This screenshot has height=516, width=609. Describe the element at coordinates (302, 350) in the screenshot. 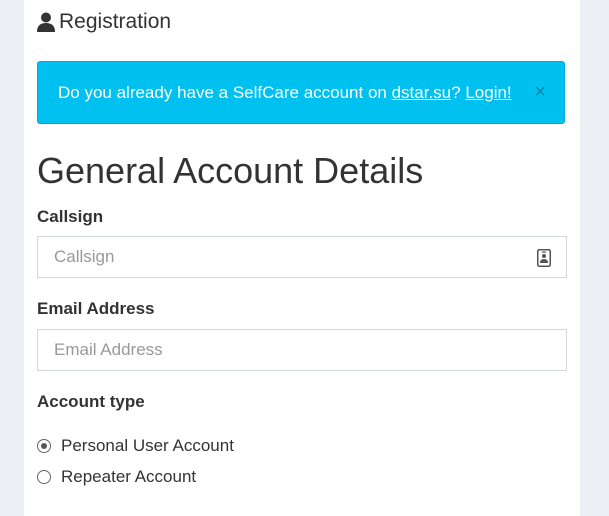

I see `email-input` at that location.